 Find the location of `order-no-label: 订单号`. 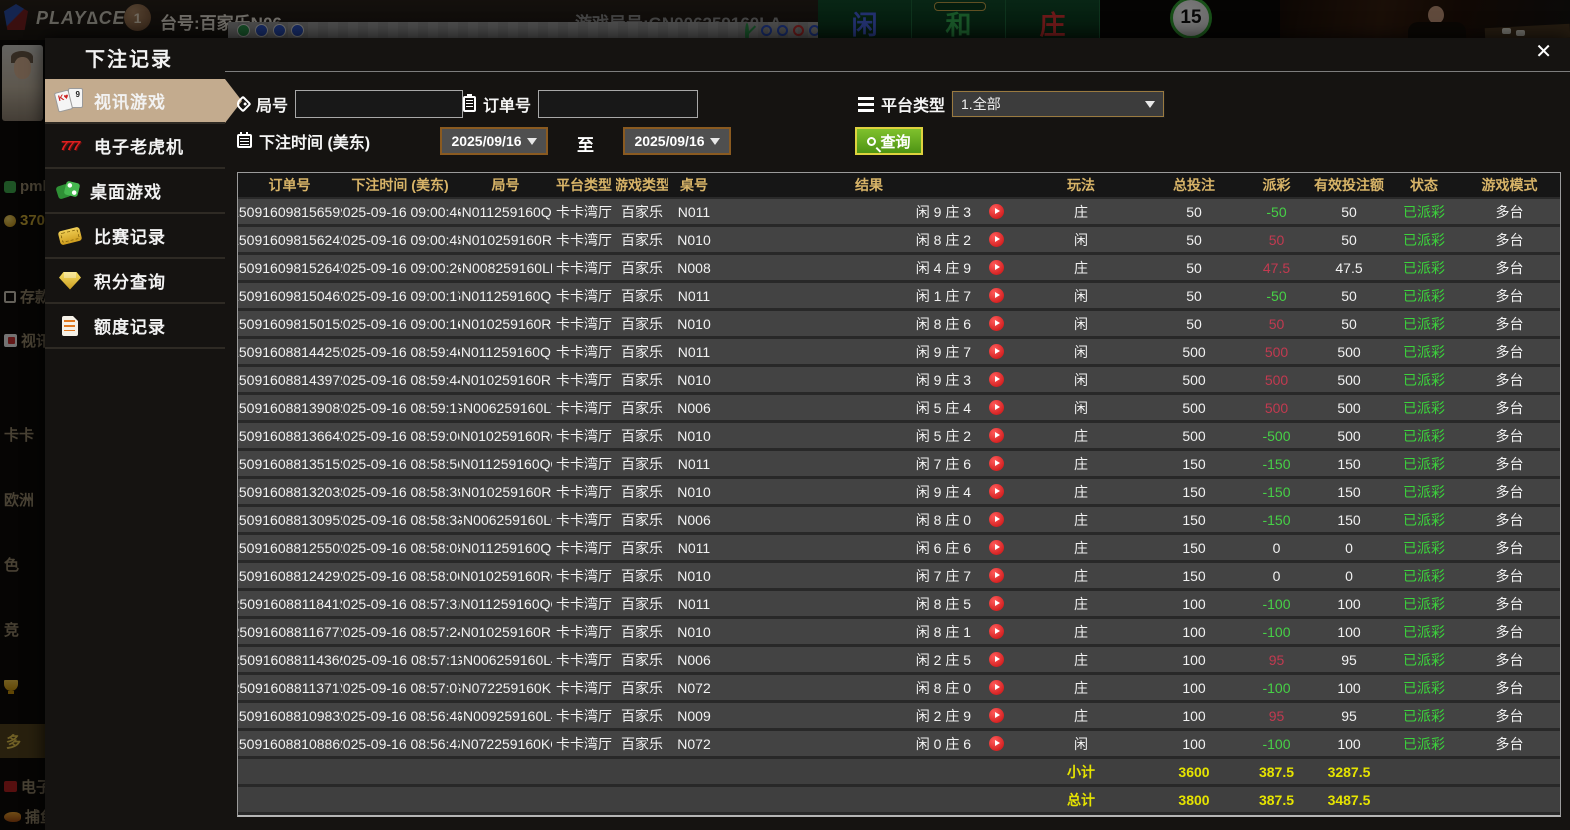

order-no-label: 订单号 is located at coordinates (507, 106).